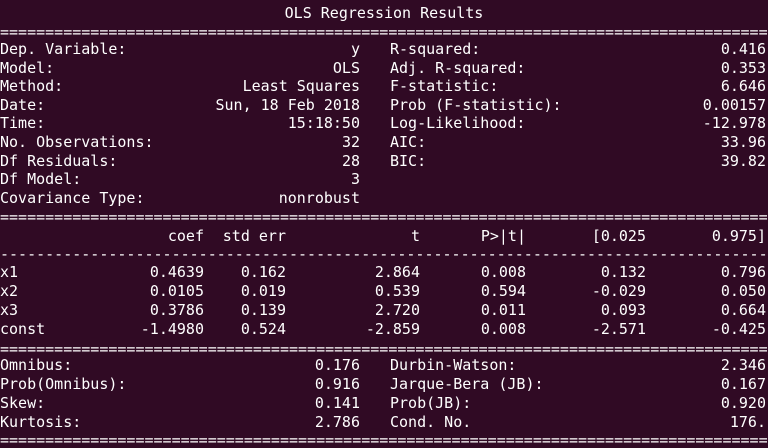  What do you see at coordinates (384, 365) in the screenshot?
I see `diagnostic-row: Omnibus: 0.176 Durbin-Watson: 2.346` at bounding box center [384, 365].